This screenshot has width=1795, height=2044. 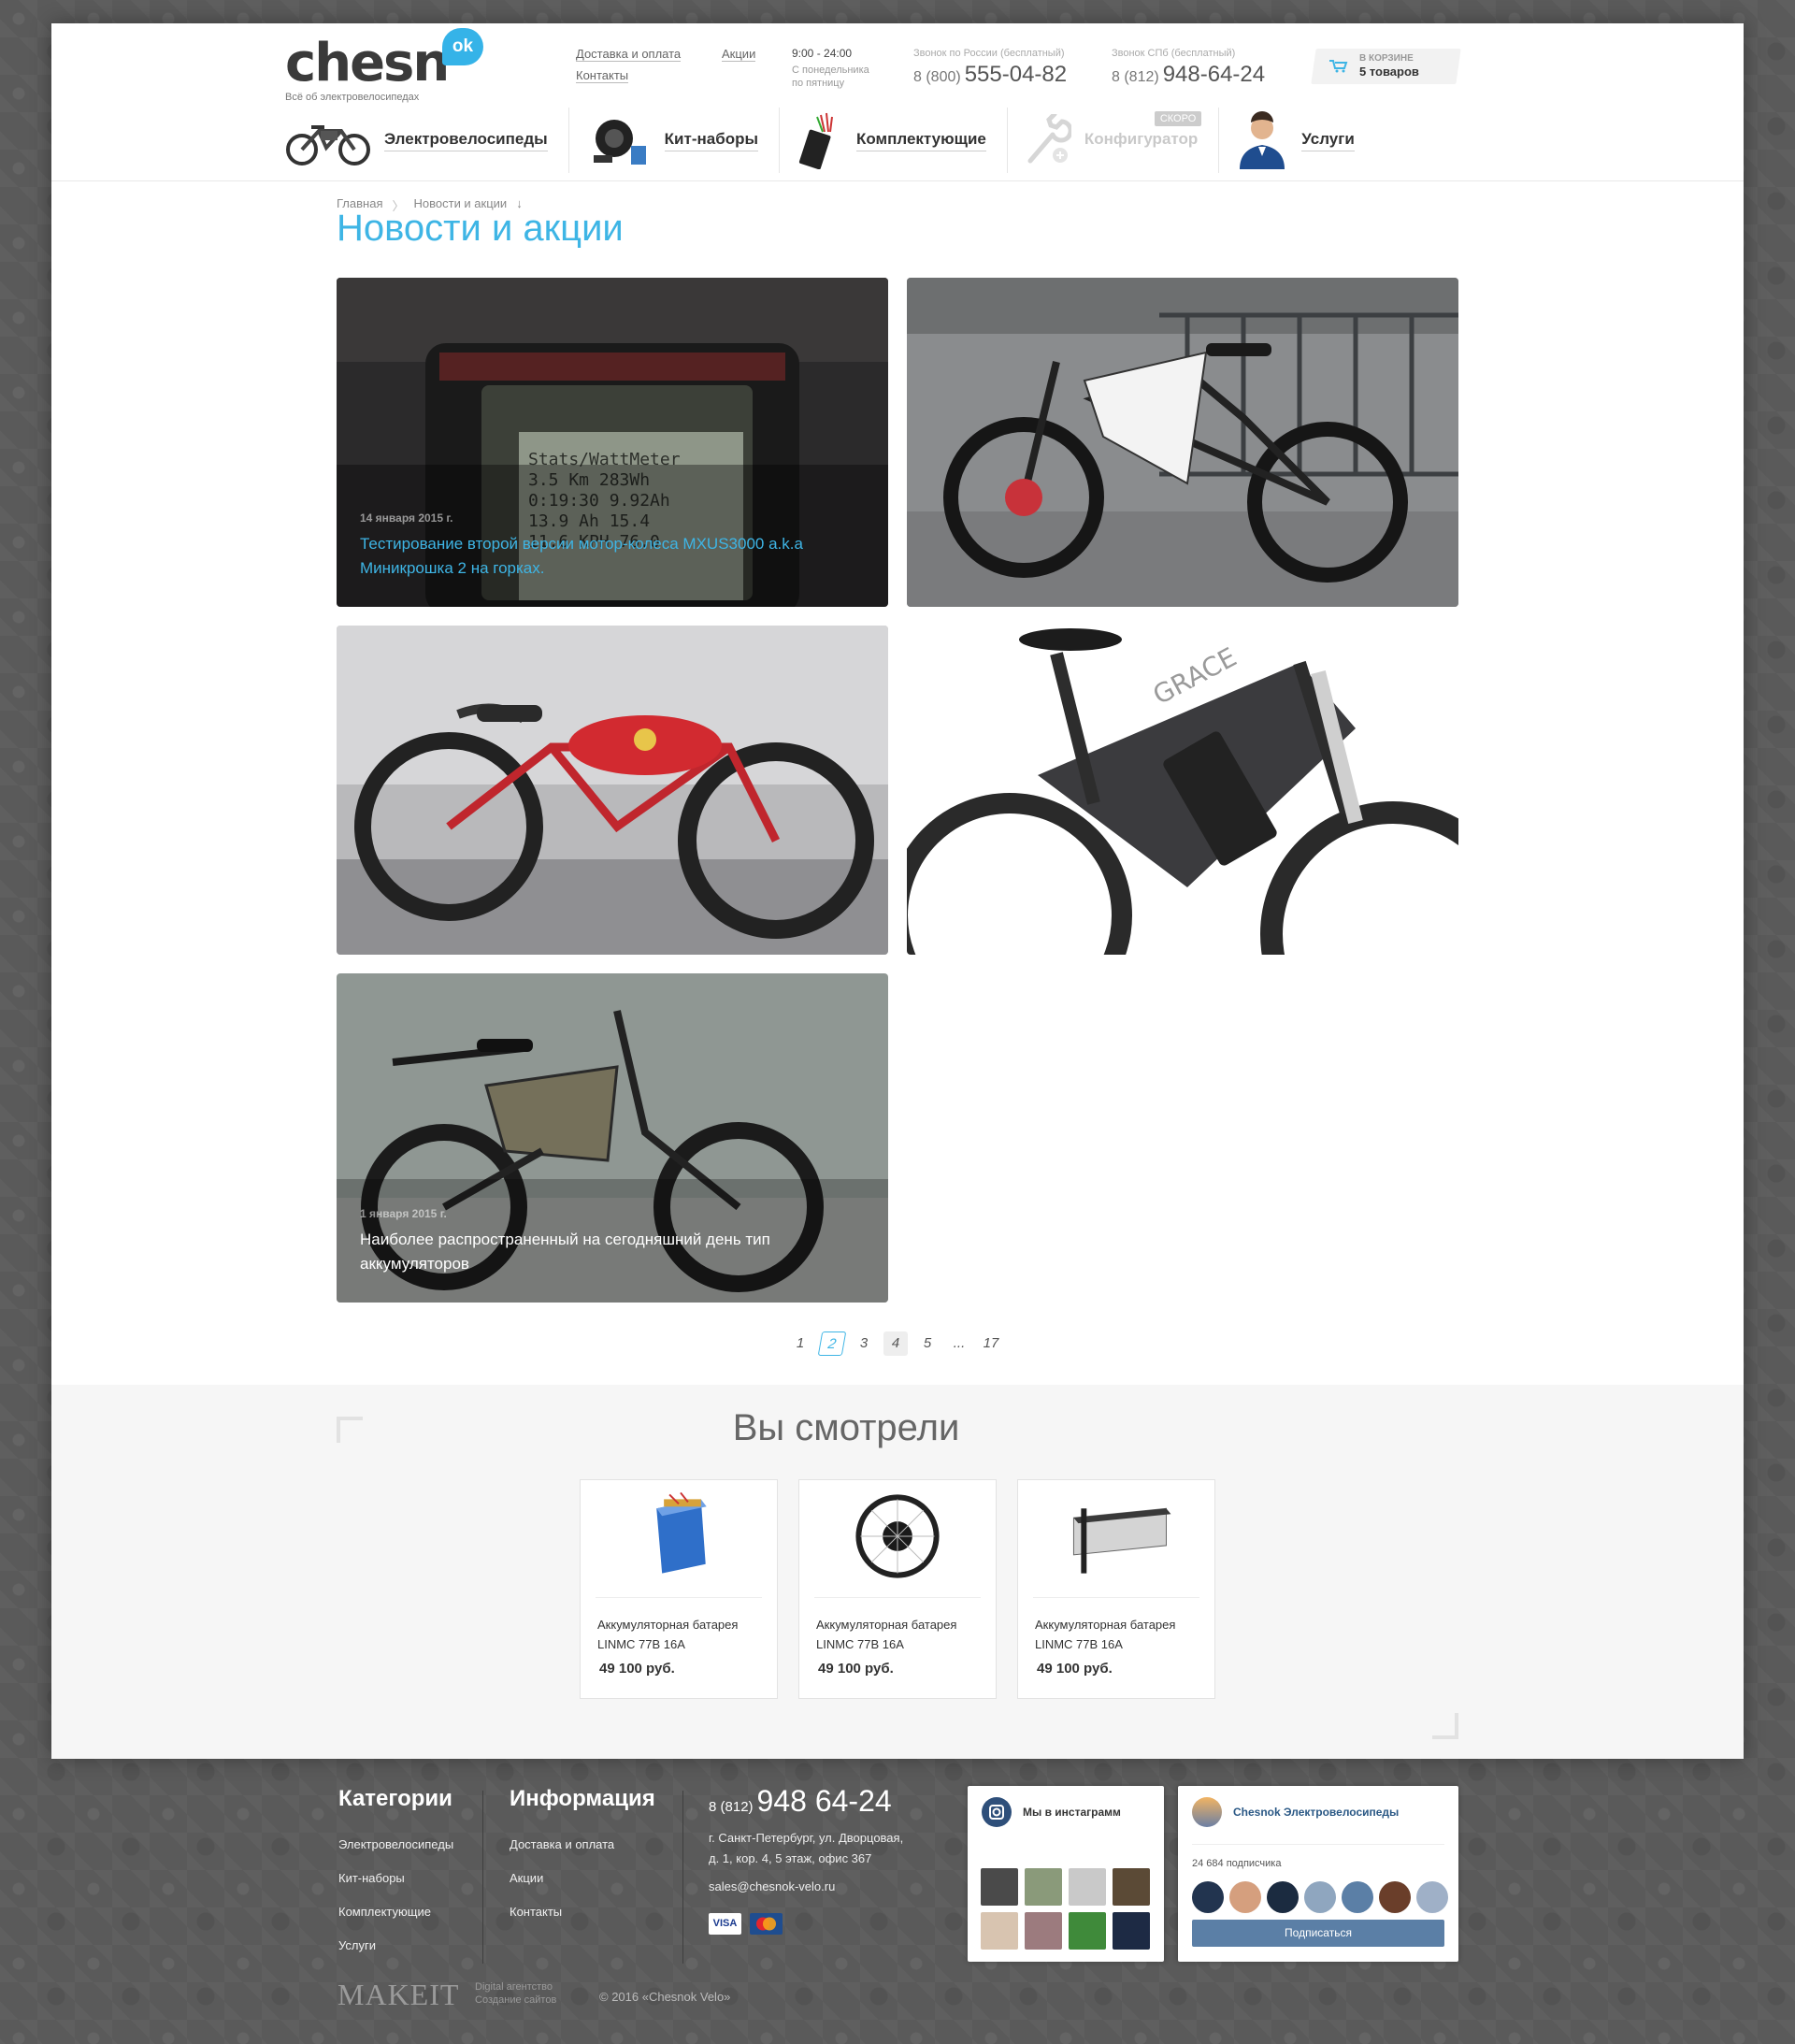 I want to click on page-4: 4, so click(x=896, y=1343).